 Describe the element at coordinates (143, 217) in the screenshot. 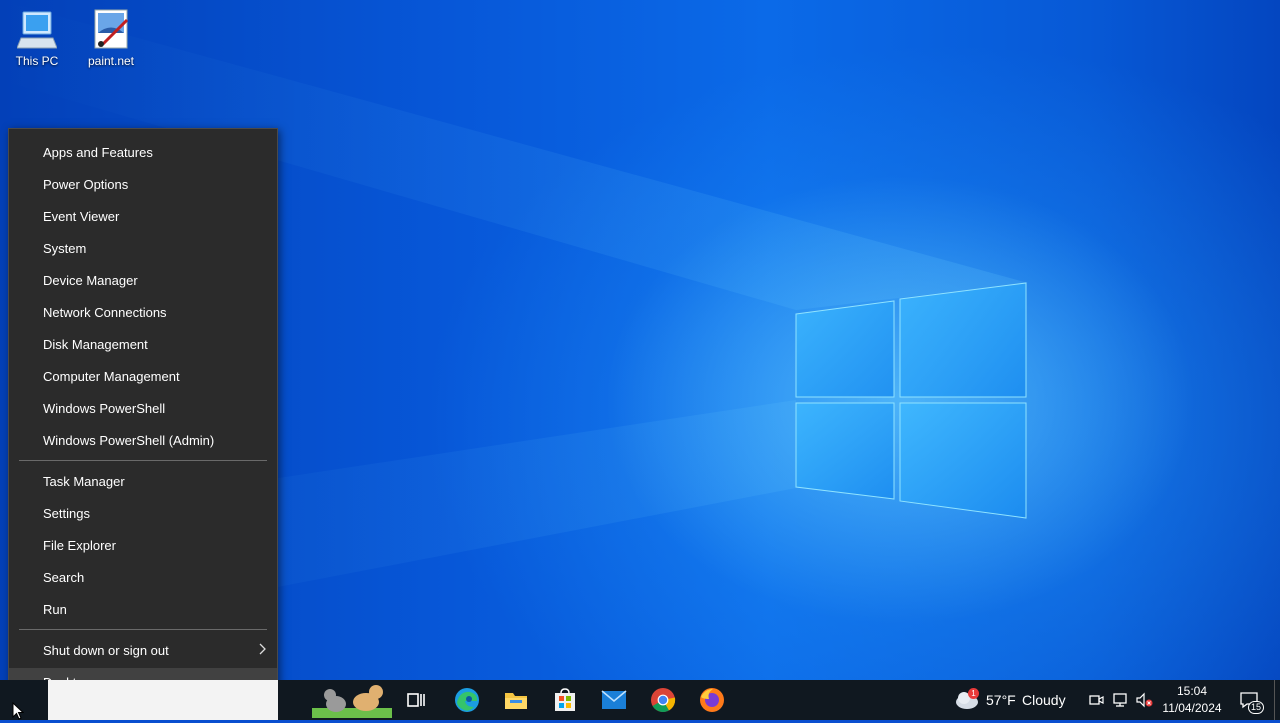

I see `menu-item-event-viewer: Event Viewer` at that location.